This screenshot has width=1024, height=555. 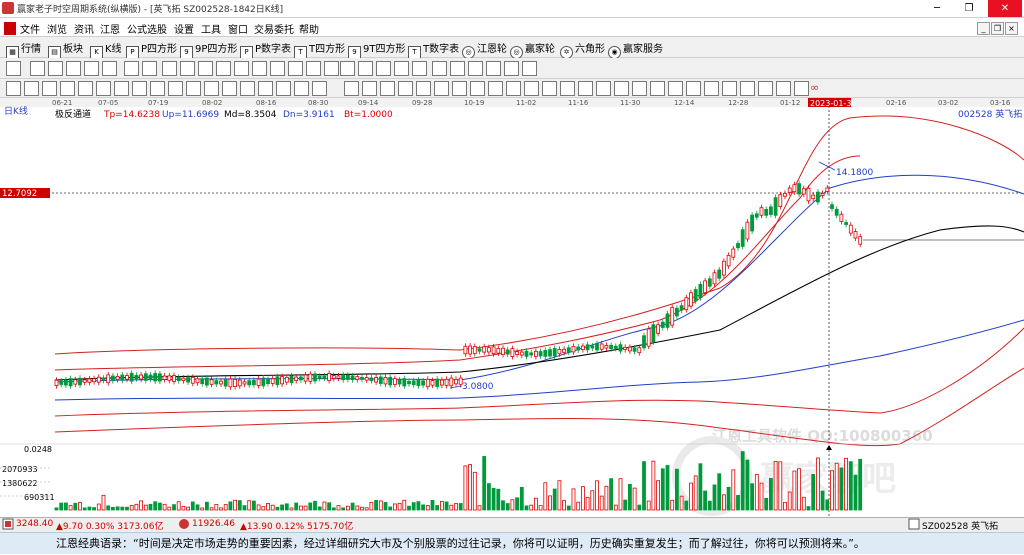 I want to click on save-icon, so click(x=457, y=68).